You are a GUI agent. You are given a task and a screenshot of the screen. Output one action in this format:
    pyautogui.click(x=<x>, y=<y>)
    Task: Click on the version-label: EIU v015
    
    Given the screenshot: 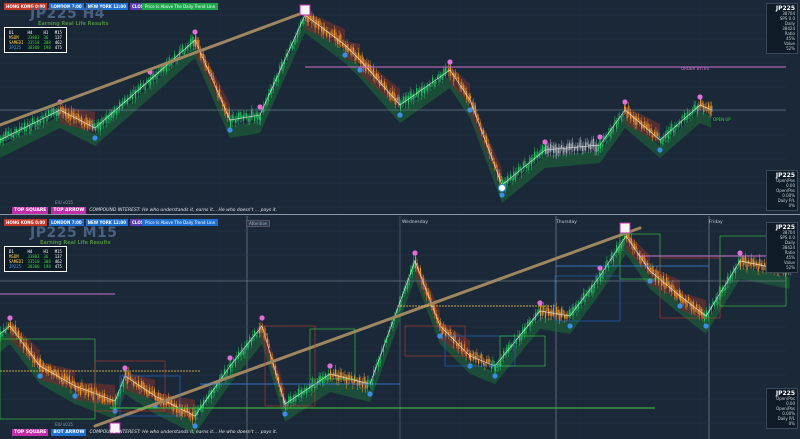 What is the action you would take?
    pyautogui.click(x=64, y=424)
    